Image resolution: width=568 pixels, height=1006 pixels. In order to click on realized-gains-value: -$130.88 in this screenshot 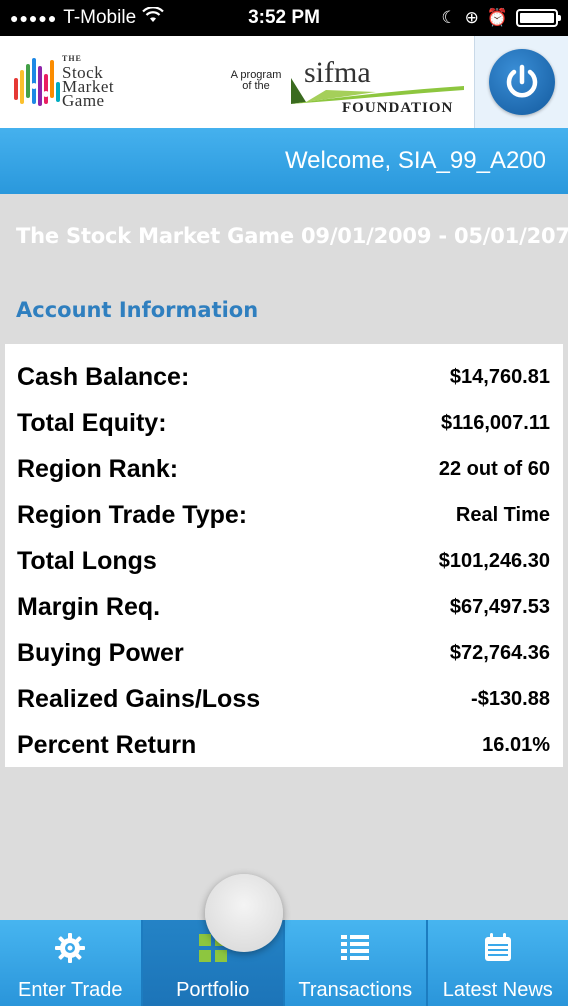, I will do `click(510, 698)`.